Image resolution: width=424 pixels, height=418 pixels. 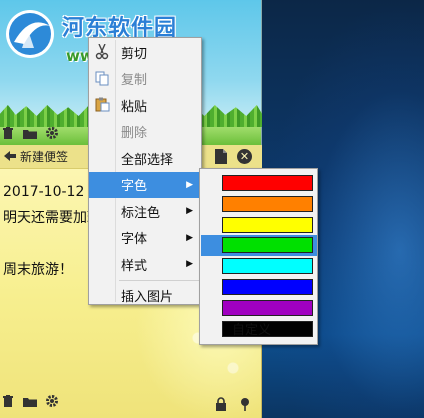 I want to click on close-icon: ✕, so click(x=244, y=156).